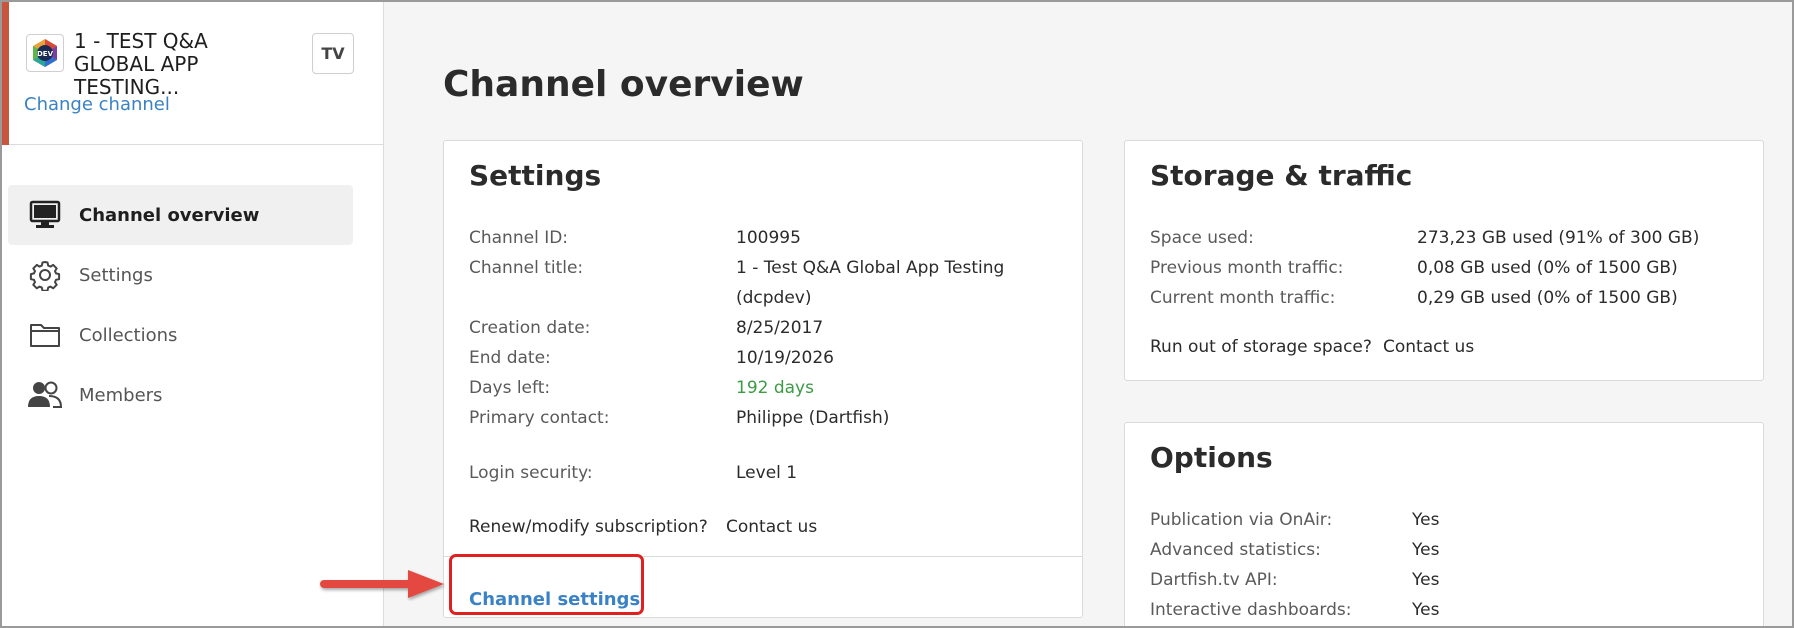 The height and width of the screenshot is (628, 1794). I want to click on previous-month-traffic-label: Previous month traffic:, so click(1247, 268).